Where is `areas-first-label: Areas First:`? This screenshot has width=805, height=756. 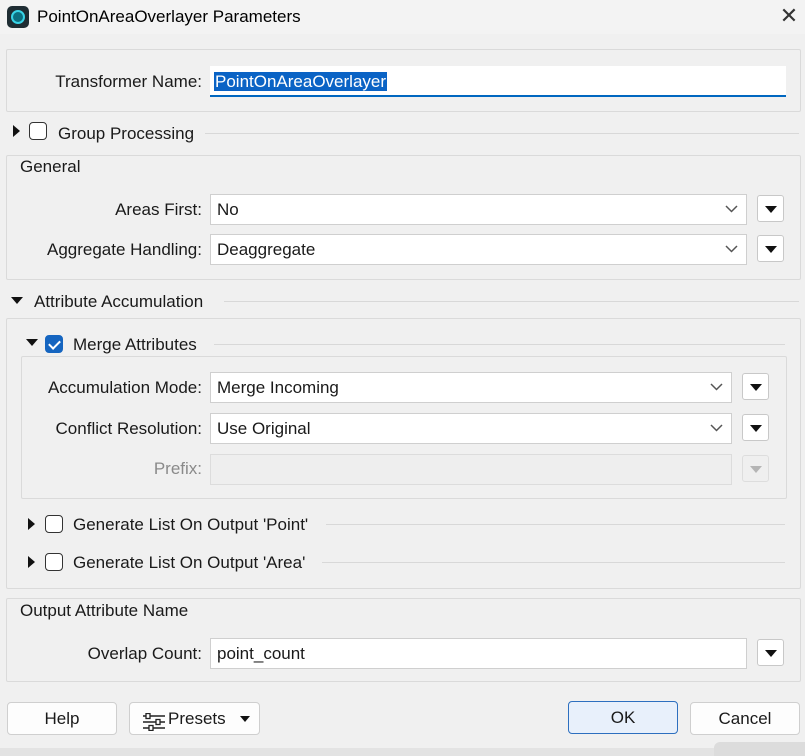 areas-first-label: Areas First: is located at coordinates (158, 209).